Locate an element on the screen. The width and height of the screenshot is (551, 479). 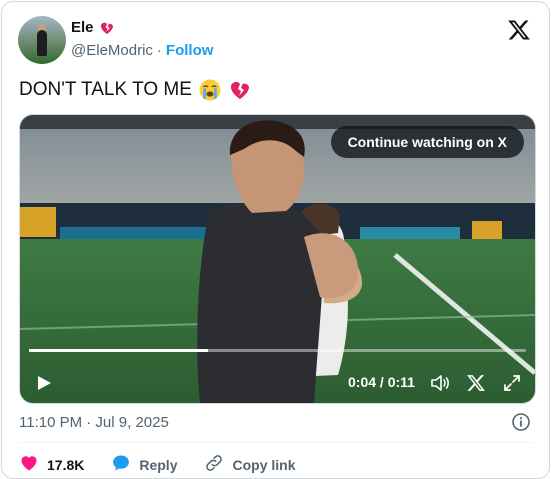
reply-button: Reply is located at coordinates (144, 464).